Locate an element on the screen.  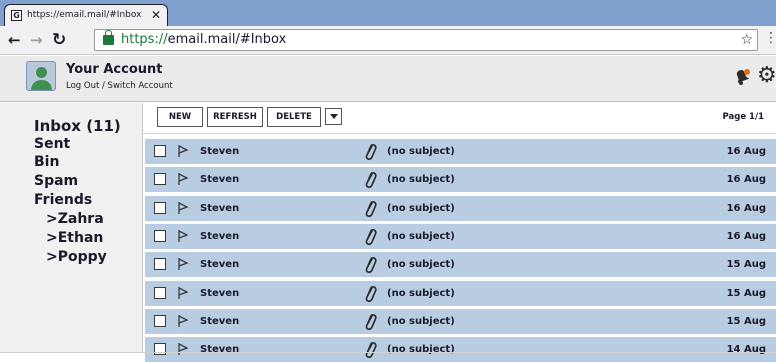
sidebar-item-bin: Bin is located at coordinates (46, 162).